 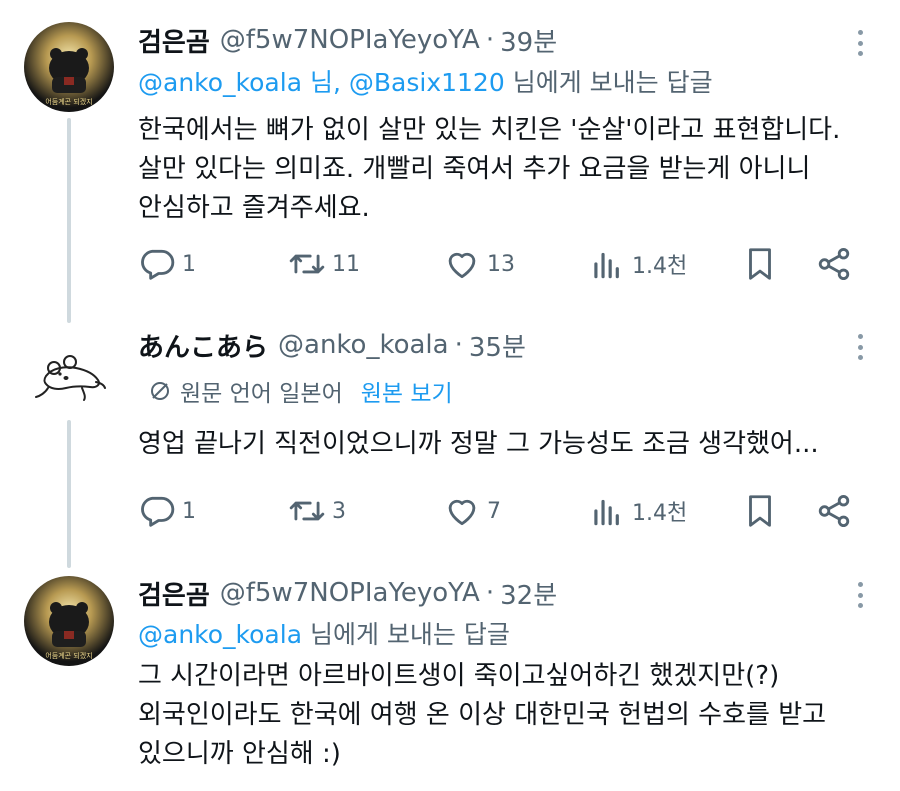 I want to click on like-button: 13, so click(x=479, y=264).